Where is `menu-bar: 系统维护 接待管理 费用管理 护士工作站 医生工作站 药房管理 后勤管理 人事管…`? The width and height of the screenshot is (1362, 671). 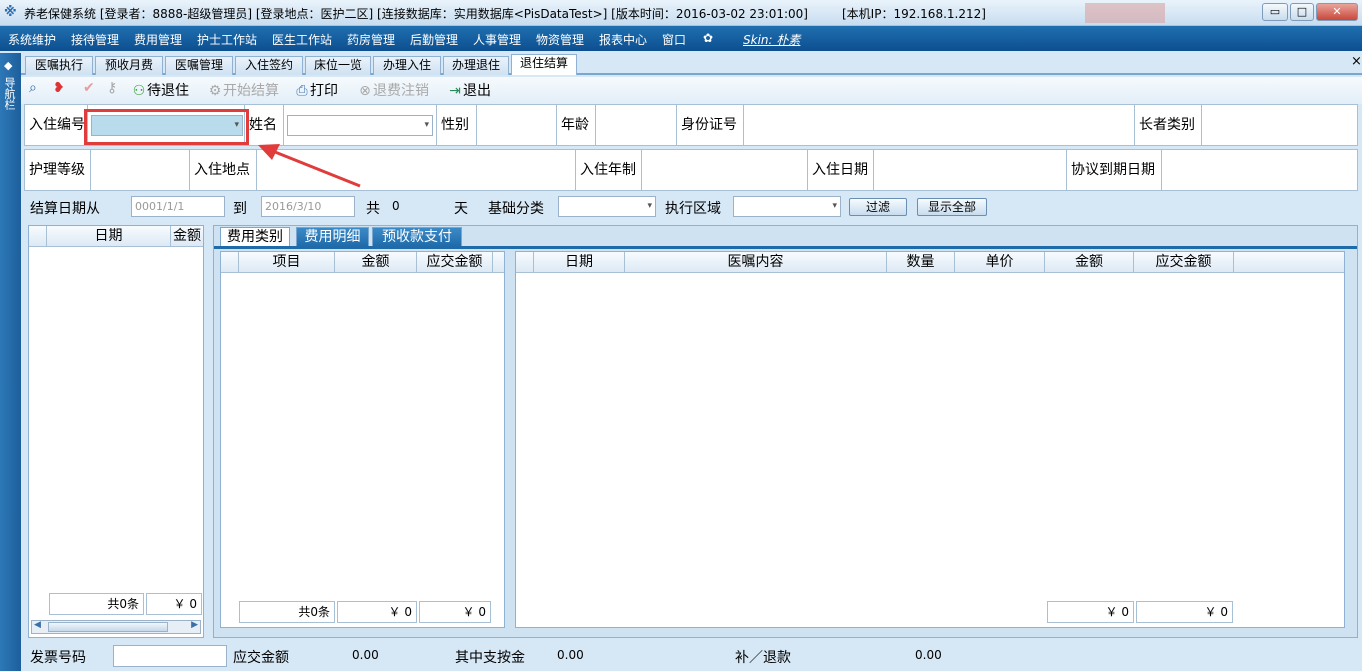
menu-bar: 系统维护 接待管理 费用管理 护士工作站 医生工作站 药房管理 后勤管理 人事管… is located at coordinates (681, 38).